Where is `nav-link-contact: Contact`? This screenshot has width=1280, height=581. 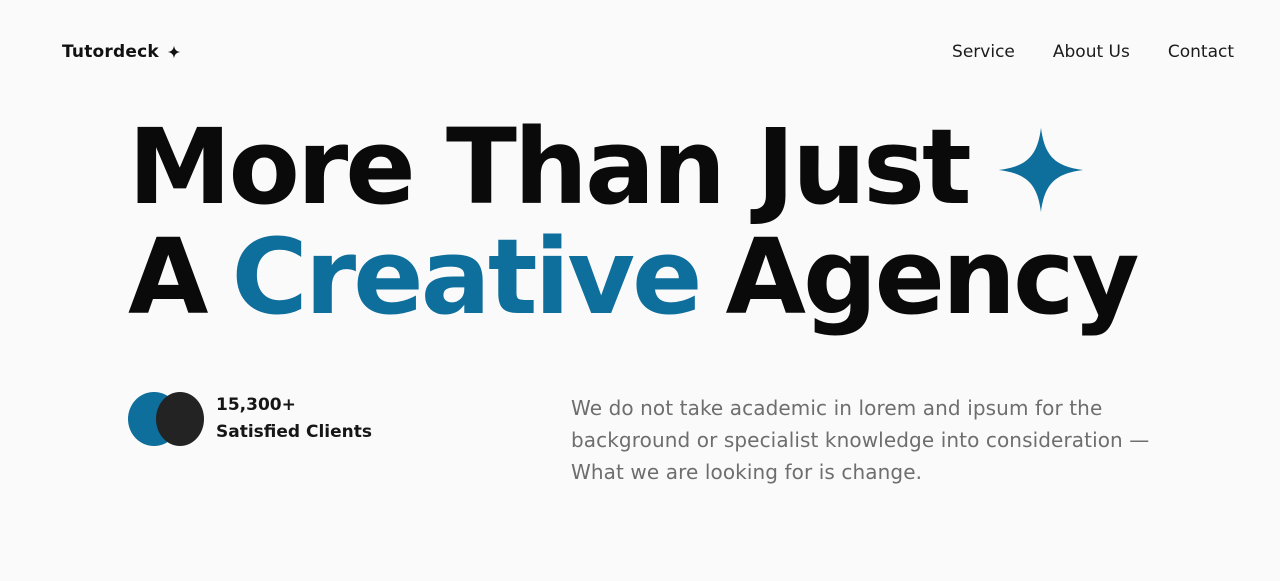
nav-link-contact: Contact is located at coordinates (1201, 52).